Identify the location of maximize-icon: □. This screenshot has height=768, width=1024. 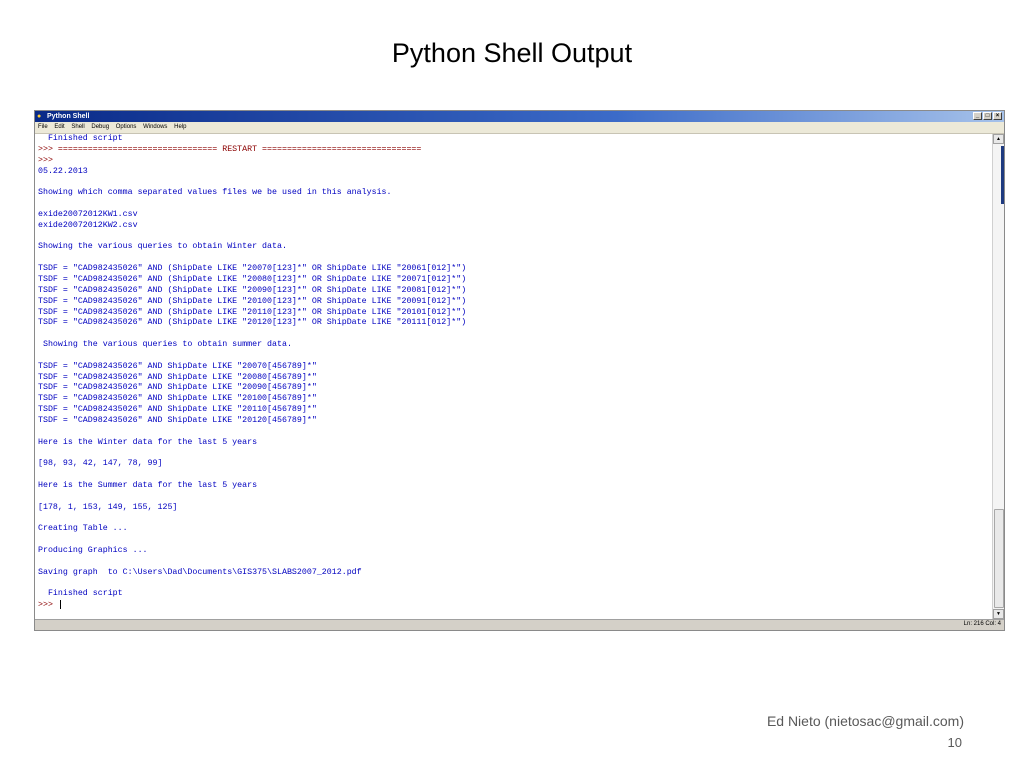
(987, 116).